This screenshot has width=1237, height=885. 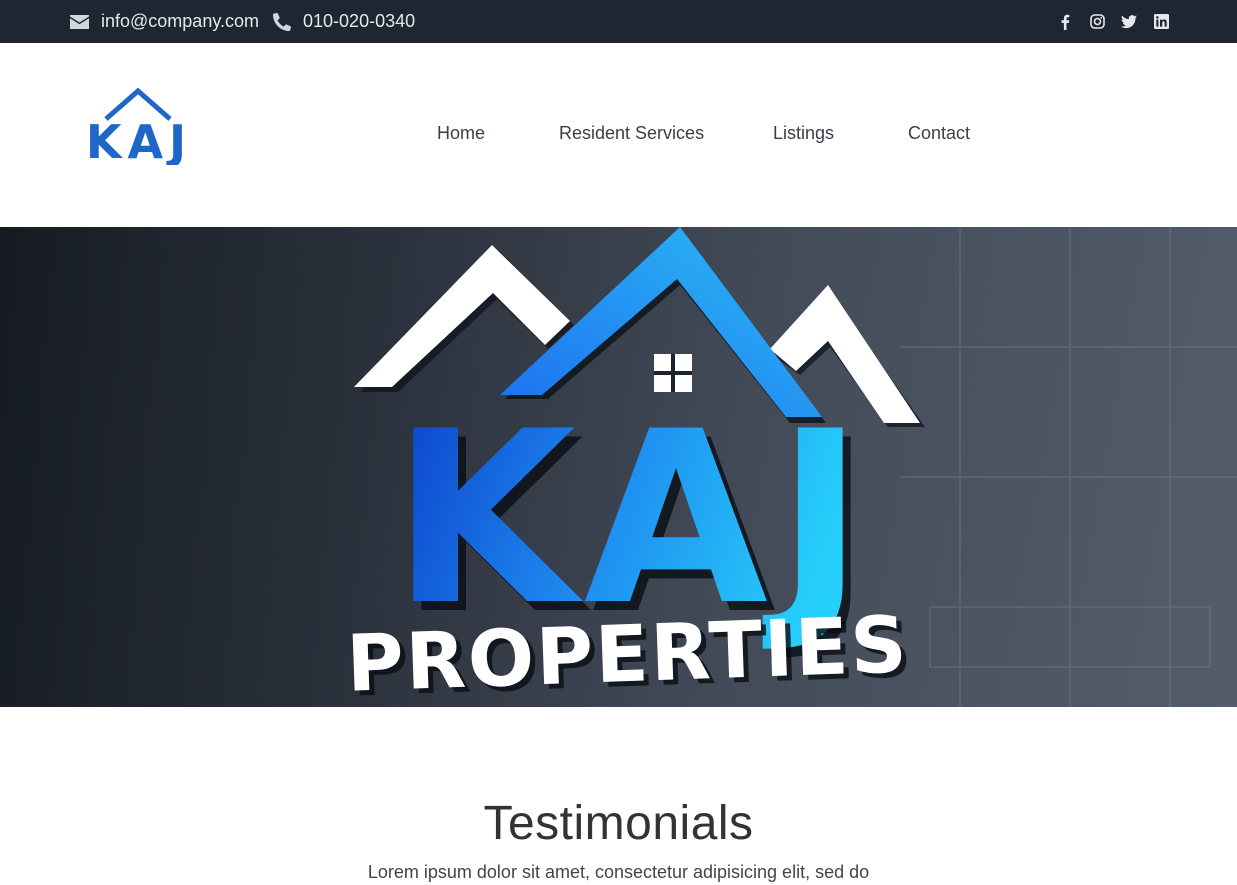 What do you see at coordinates (359, 21) in the screenshot?
I see `phone-text: 010-020-0340` at bounding box center [359, 21].